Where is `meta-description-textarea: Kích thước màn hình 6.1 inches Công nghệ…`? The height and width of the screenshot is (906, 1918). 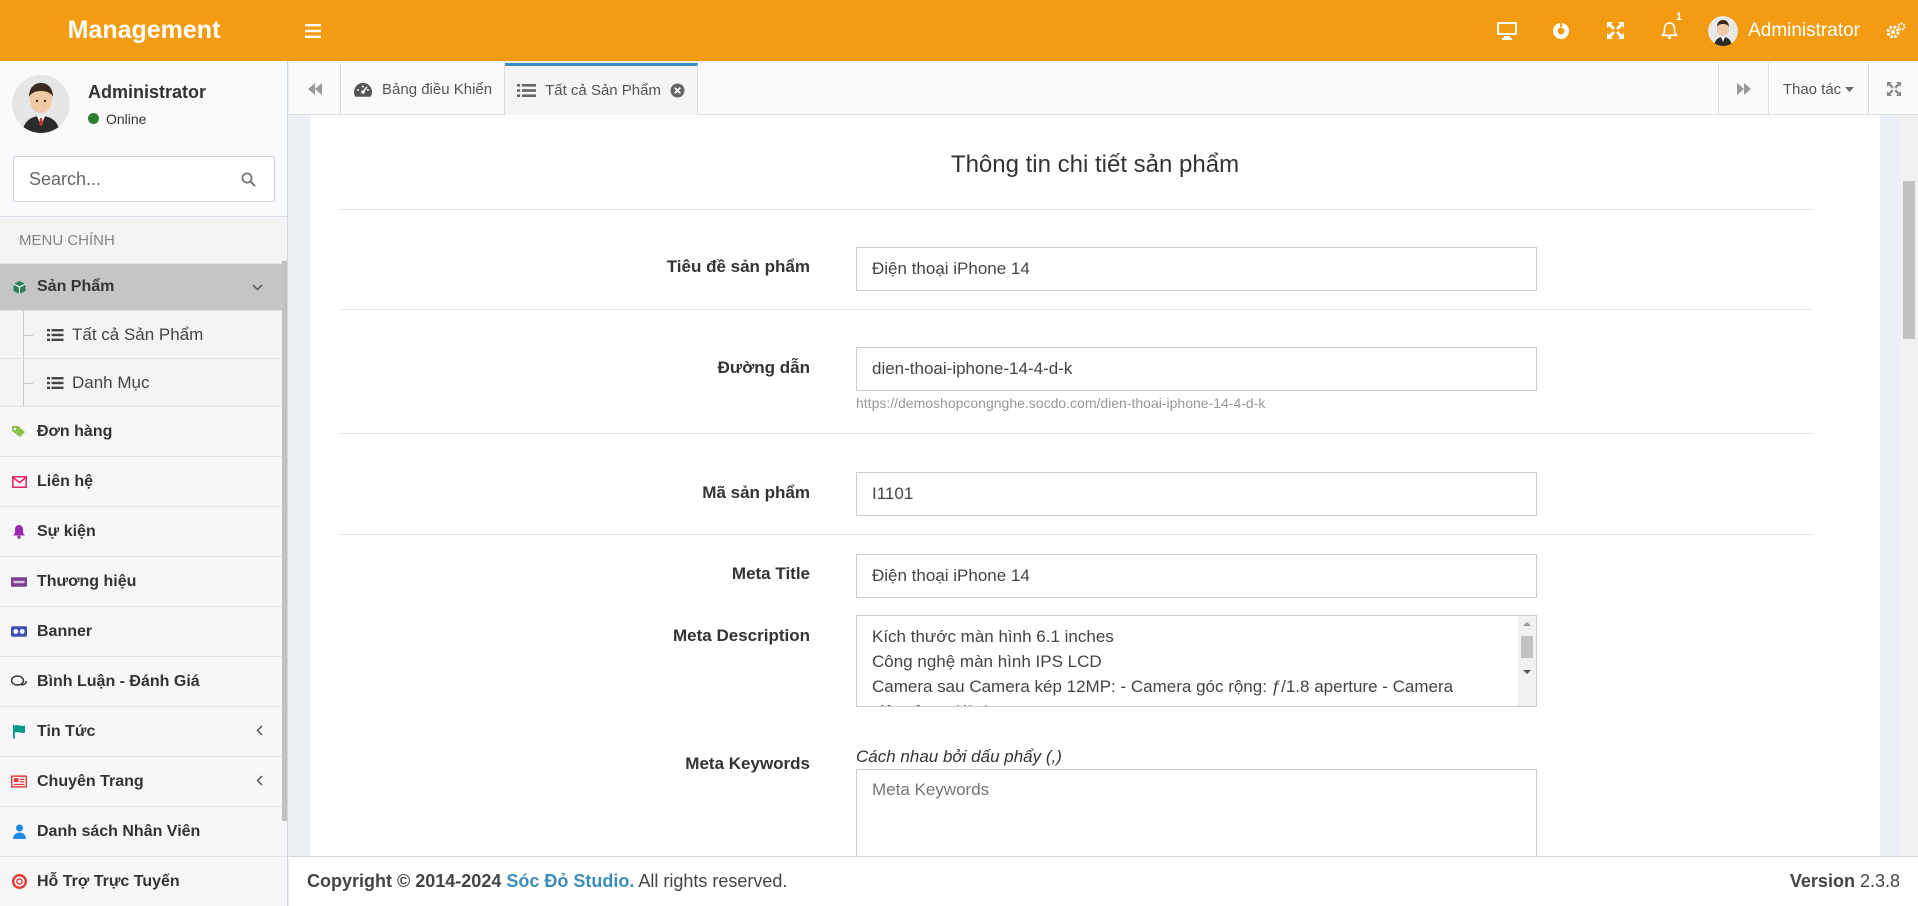 meta-description-textarea: Kích thước màn hình 6.1 inches Công nghệ… is located at coordinates (1196, 661).